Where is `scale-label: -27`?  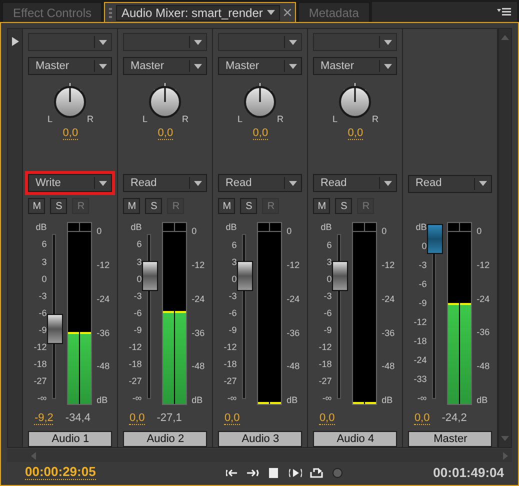
scale-label: -27 is located at coordinates (135, 381).